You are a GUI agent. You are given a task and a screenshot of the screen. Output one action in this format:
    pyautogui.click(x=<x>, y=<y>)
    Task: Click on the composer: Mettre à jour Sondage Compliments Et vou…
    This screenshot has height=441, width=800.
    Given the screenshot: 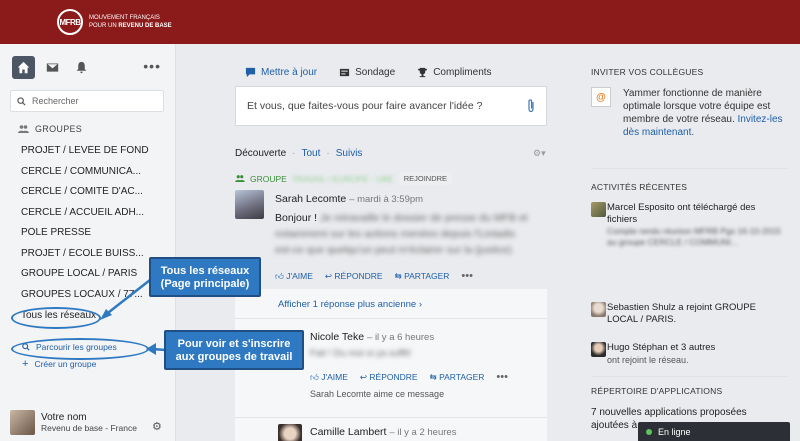 What is the action you would take?
    pyautogui.click(x=391, y=94)
    